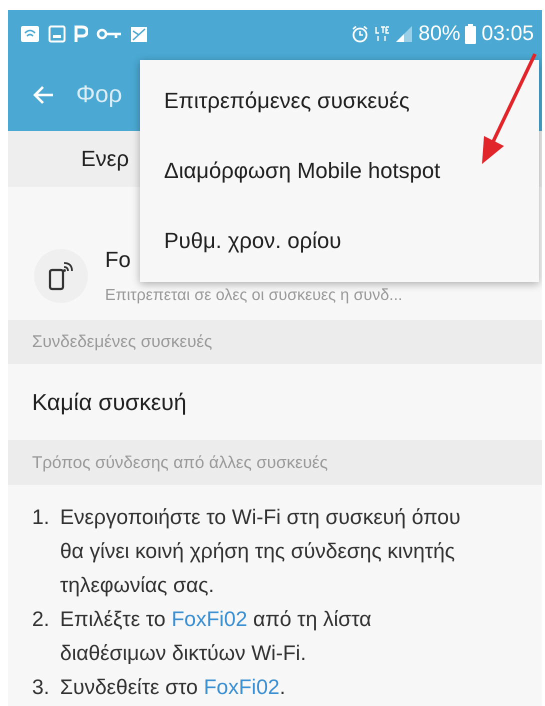 This screenshot has width=545, height=706. What do you see at coordinates (109, 402) in the screenshot?
I see `empty-message: Καμία συσκευή` at bounding box center [109, 402].